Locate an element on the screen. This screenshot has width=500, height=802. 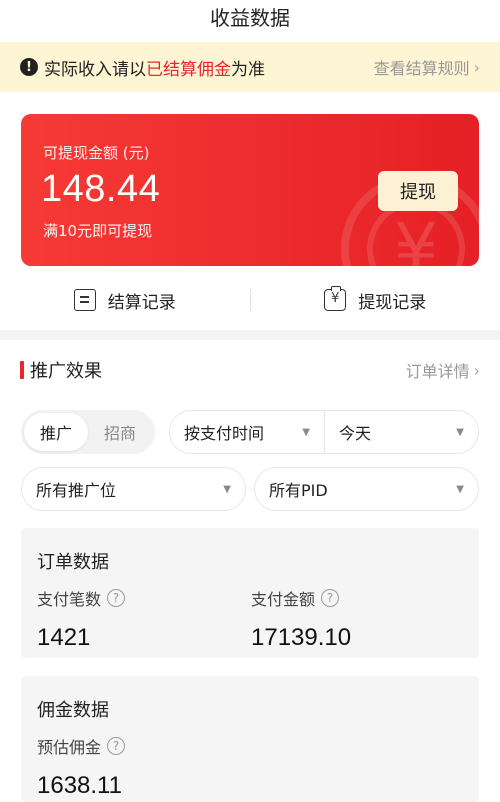
estimated-commission-metric: 预估佣金 ? 1638.11 is located at coordinates (81, 767).